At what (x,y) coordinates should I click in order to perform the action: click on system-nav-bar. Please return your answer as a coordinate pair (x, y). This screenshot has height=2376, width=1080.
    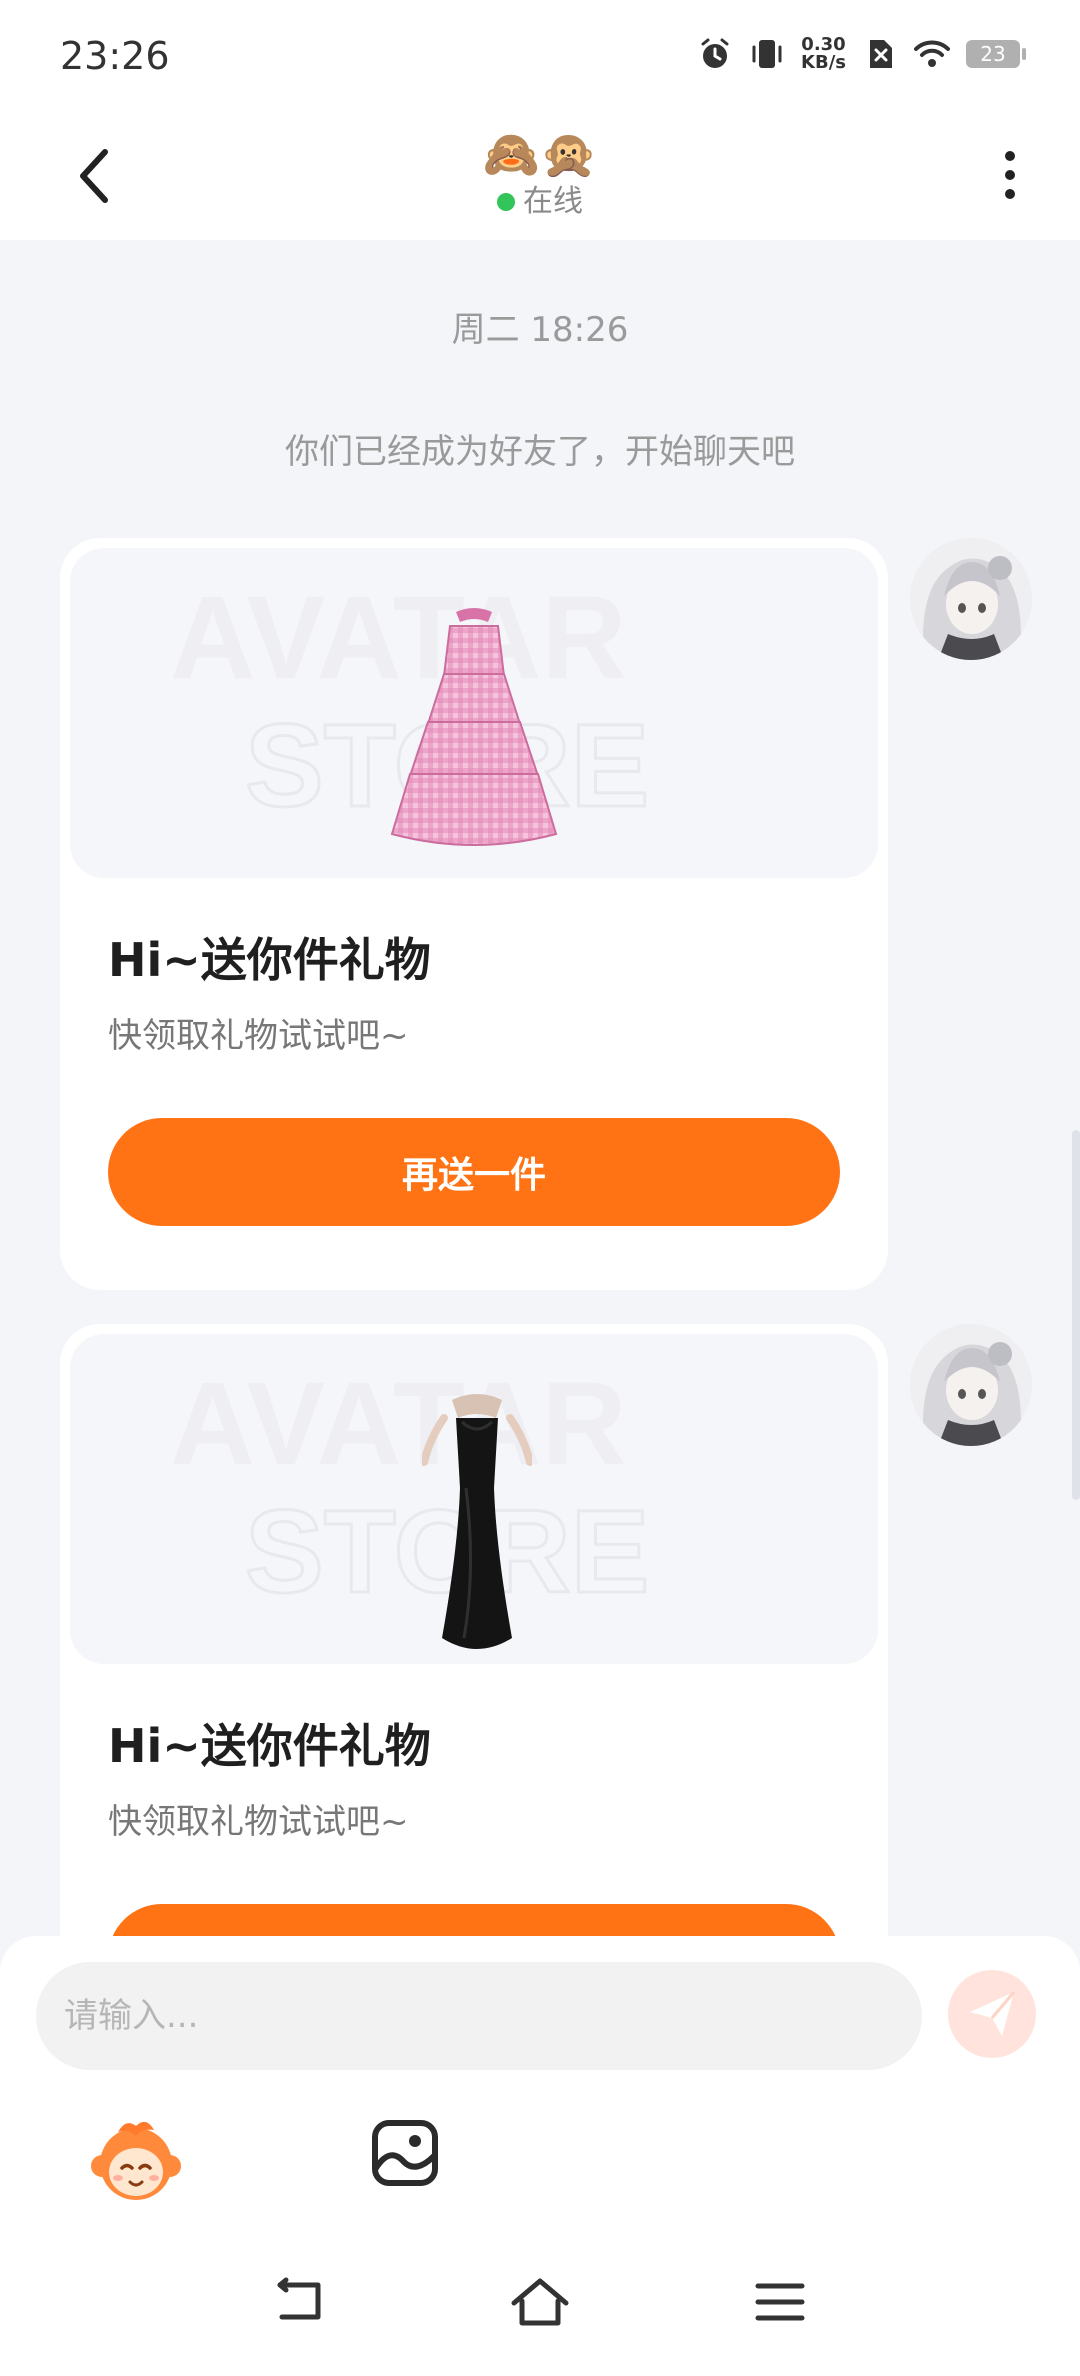
    Looking at the image, I should click on (540, 2313).